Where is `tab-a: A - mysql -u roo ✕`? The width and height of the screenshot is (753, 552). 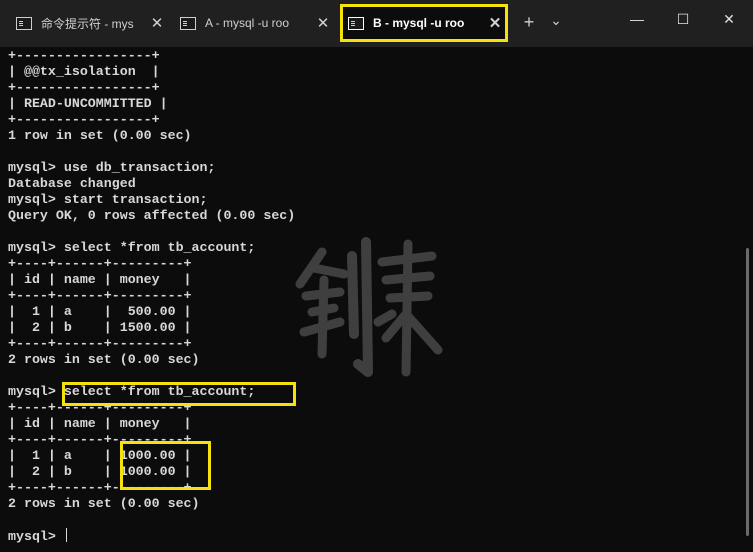
tab-a: A - mysql -u roo ✕ is located at coordinates (253, 23).